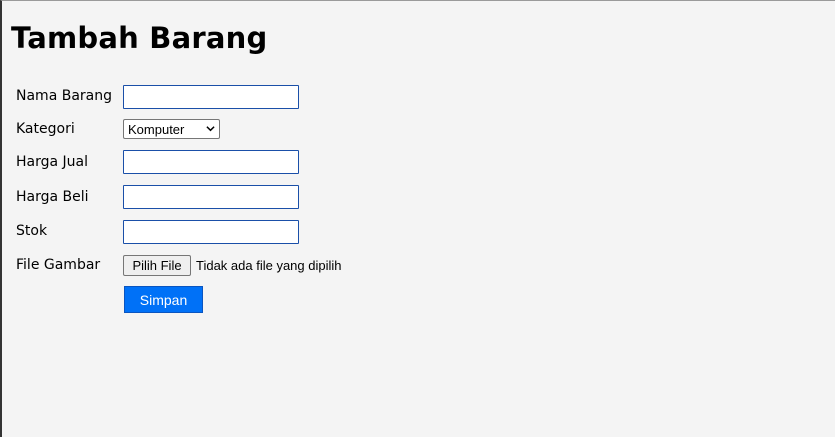 This screenshot has height=437, width=835. What do you see at coordinates (211, 197) in the screenshot?
I see `harga-beli-input` at bounding box center [211, 197].